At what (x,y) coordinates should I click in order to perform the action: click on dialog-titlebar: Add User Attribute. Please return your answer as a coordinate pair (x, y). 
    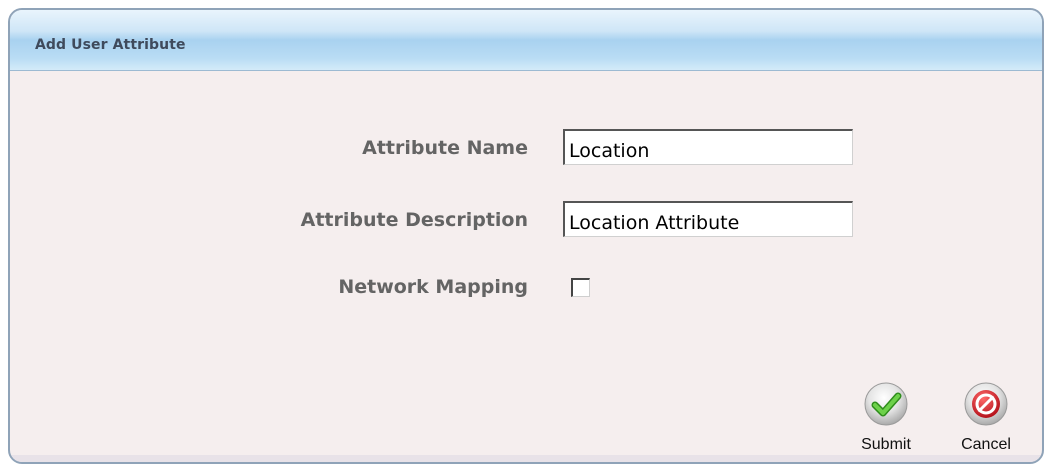
    Looking at the image, I should click on (526, 40).